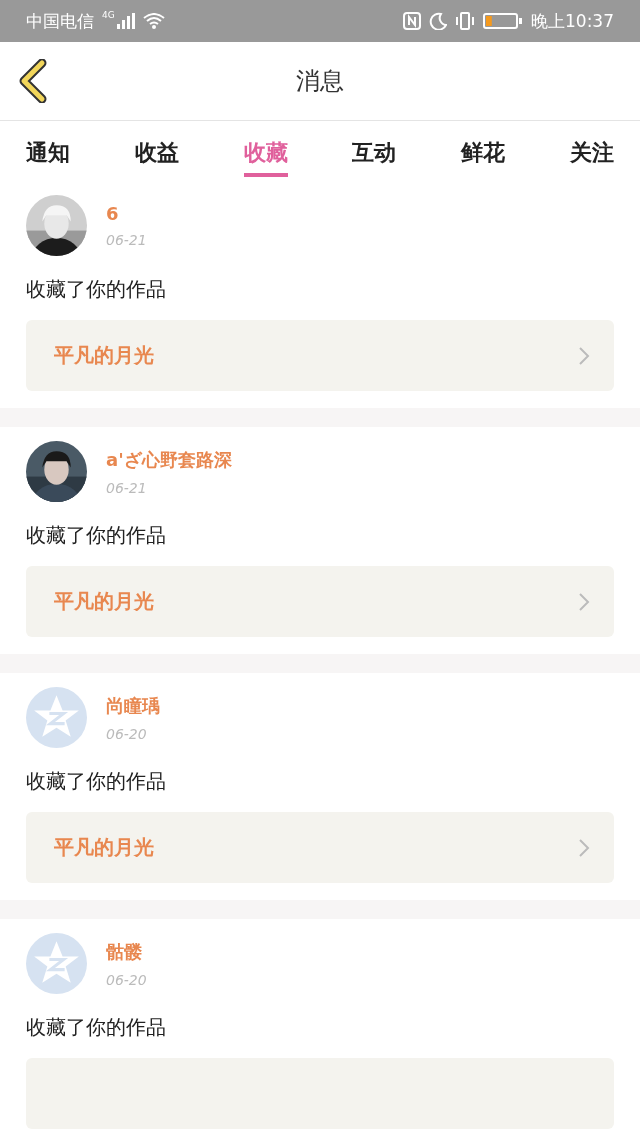  What do you see at coordinates (320, 81) in the screenshot?
I see `page-title: 消息` at bounding box center [320, 81].